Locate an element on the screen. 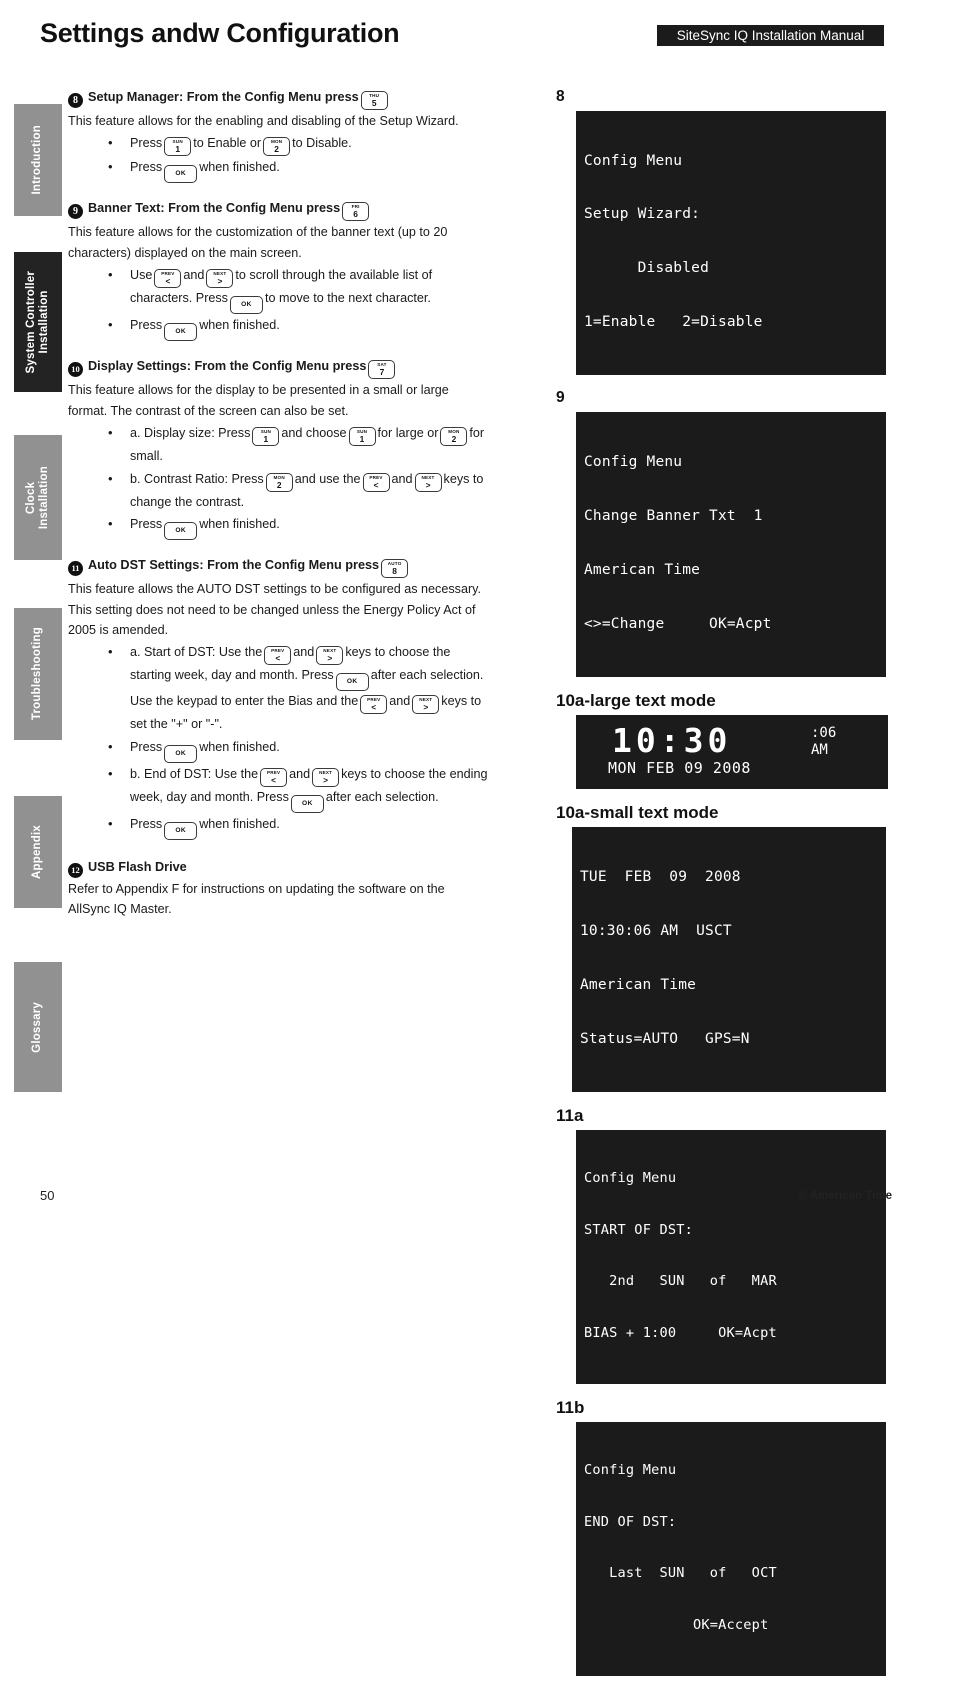 This screenshot has width=954, height=1690. figure-11b-label: 11b is located at coordinates (570, 1407).